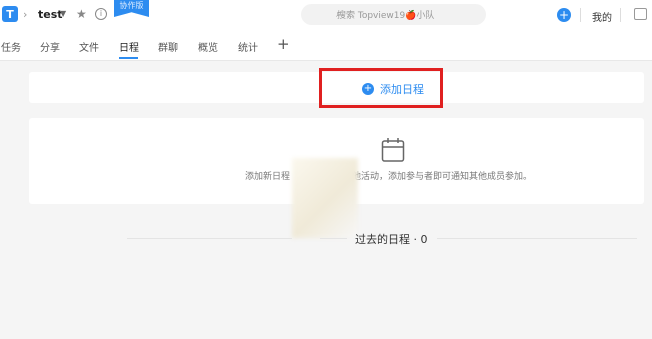 This screenshot has width=652, height=339. Describe the element at coordinates (81, 14) in the screenshot. I see `star-icon: ★` at that location.